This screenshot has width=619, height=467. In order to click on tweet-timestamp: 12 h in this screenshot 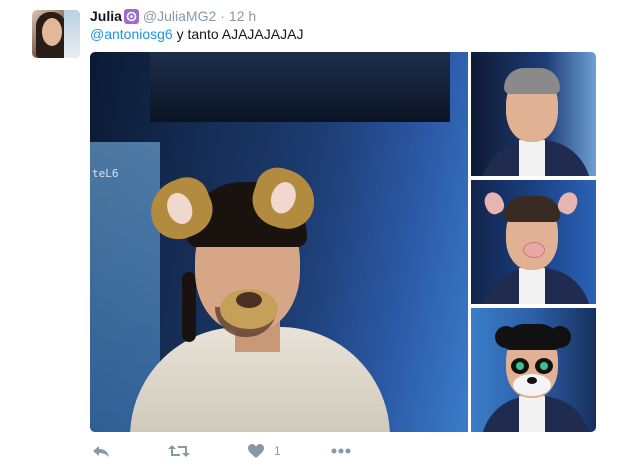, I will do `click(242, 16)`.